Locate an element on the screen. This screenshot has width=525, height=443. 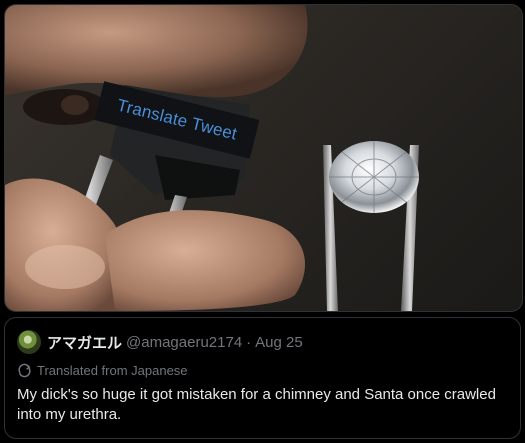
translated-from-label: Translated from Japanese is located at coordinates (112, 370).